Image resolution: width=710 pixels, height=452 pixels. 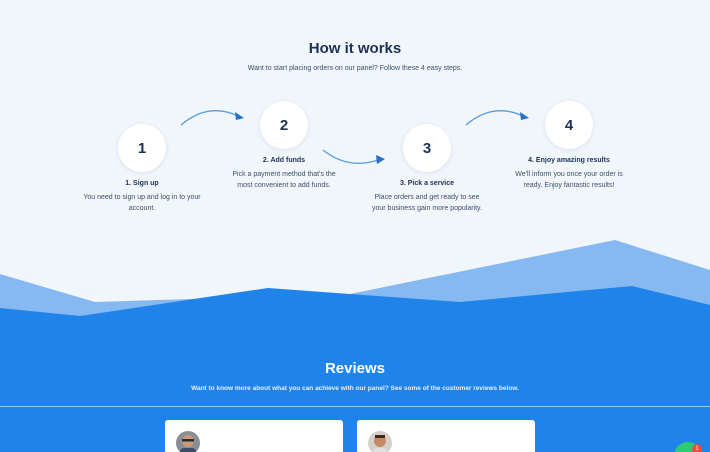 What do you see at coordinates (569, 125) in the screenshot?
I see `step-number-circle: 4` at bounding box center [569, 125].